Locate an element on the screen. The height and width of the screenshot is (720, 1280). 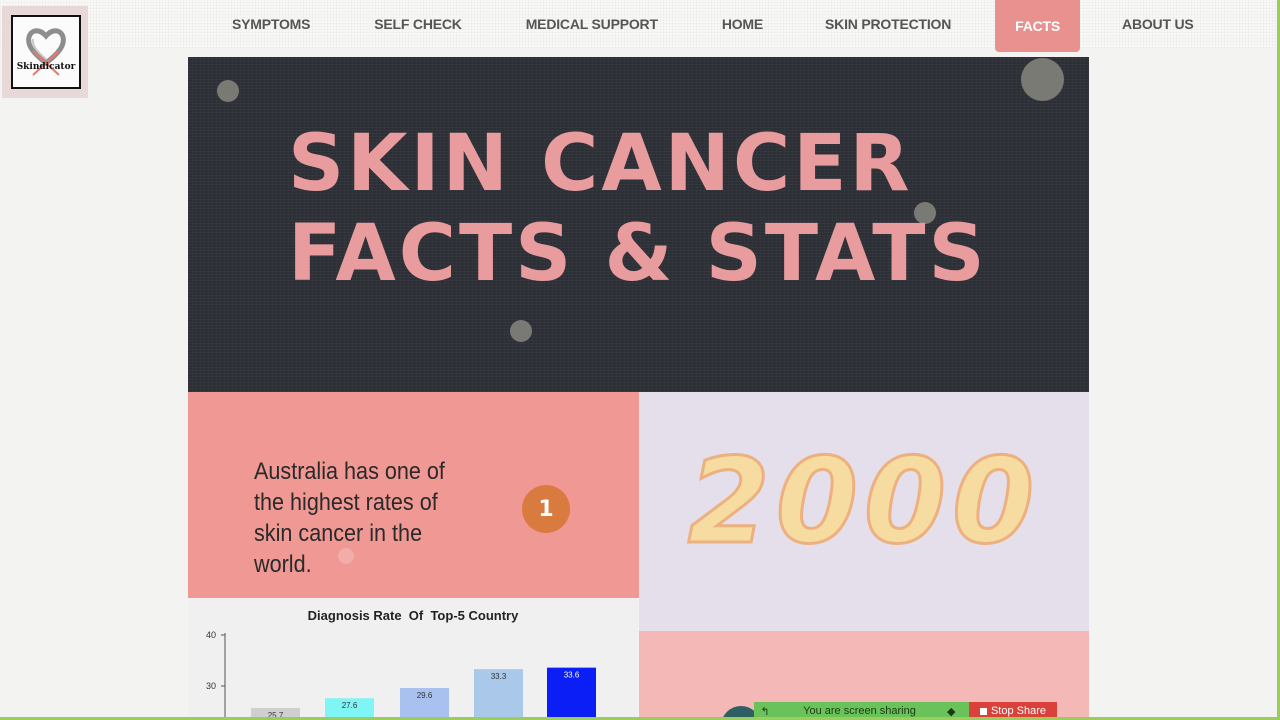
fact-number-badge: 1 is located at coordinates (546, 509).